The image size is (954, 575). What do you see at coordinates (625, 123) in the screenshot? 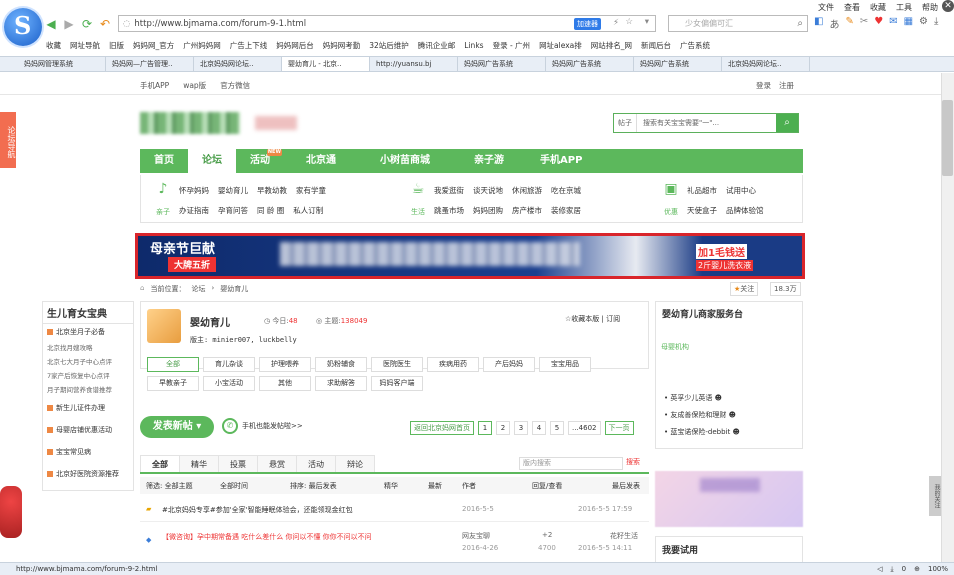
I see `search-type-select: 帖子` at bounding box center [625, 123].